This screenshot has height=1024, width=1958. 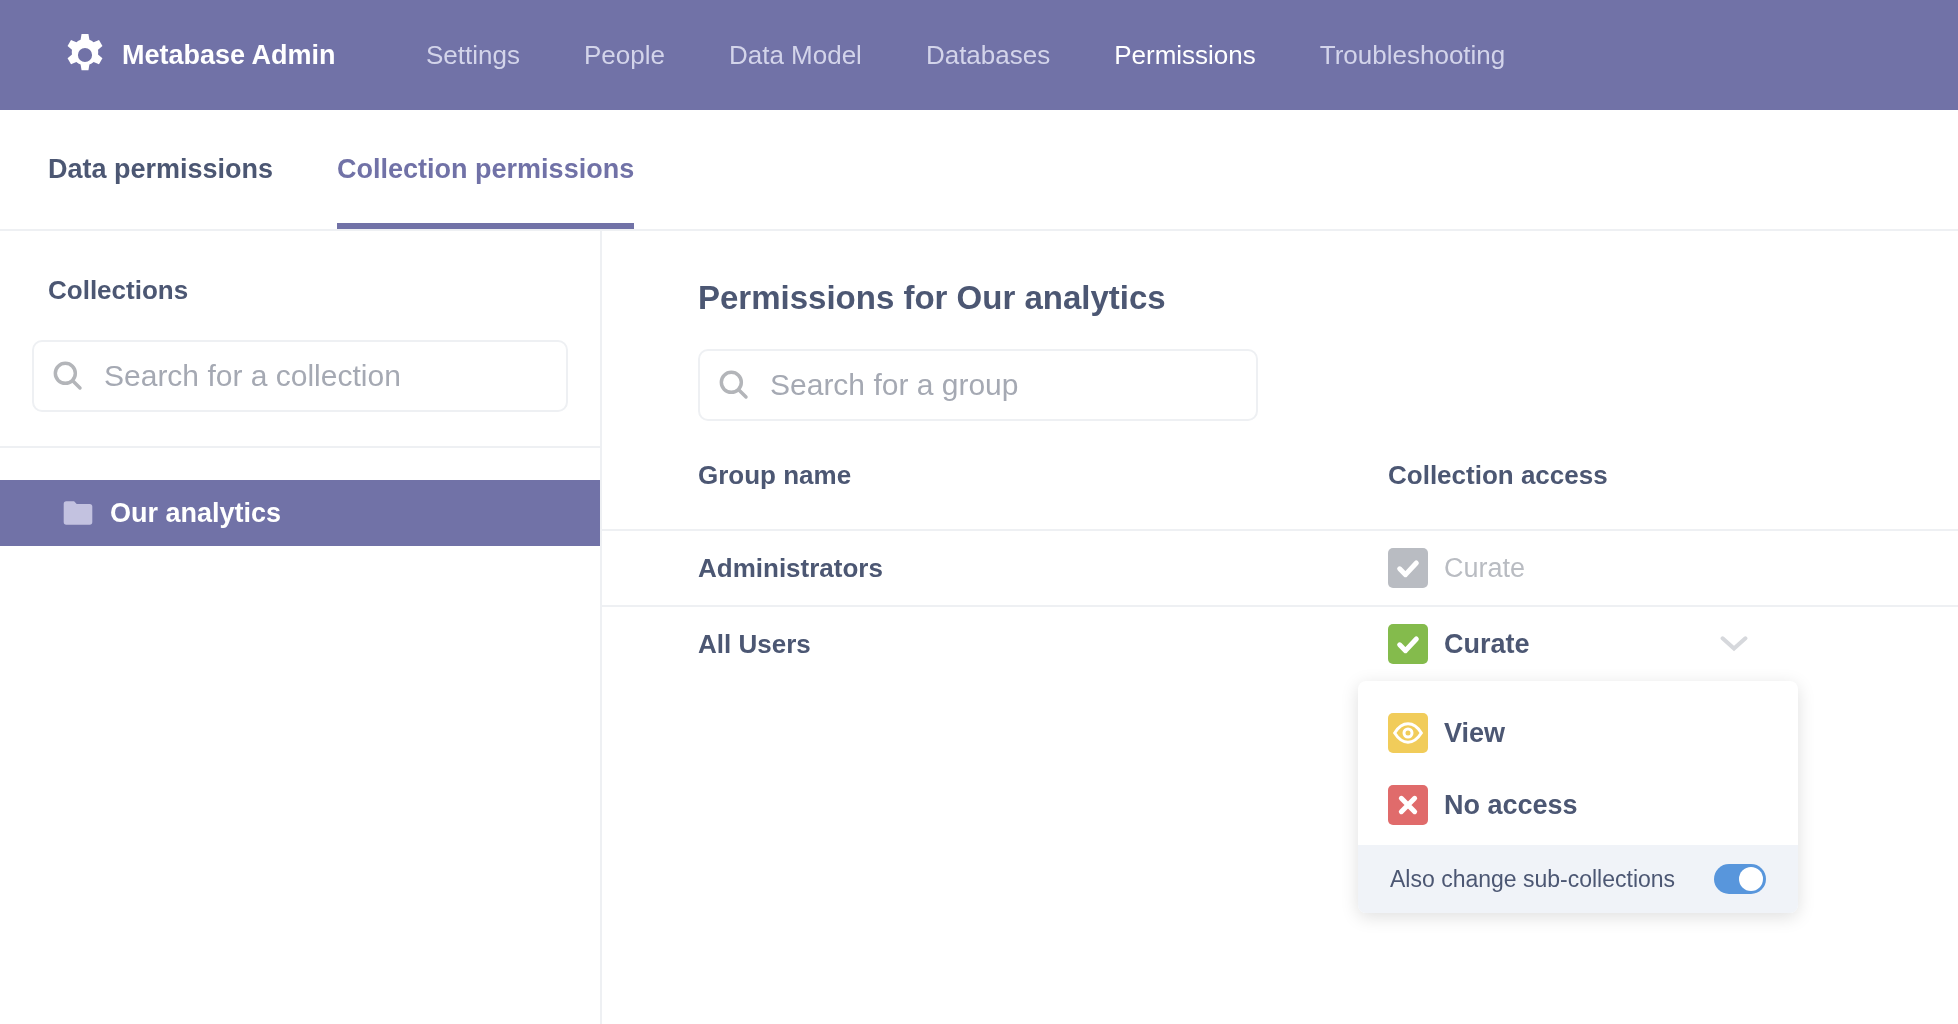 What do you see at coordinates (1533, 879) in the screenshot?
I see `toggle-label: Also change sub-collections` at bounding box center [1533, 879].